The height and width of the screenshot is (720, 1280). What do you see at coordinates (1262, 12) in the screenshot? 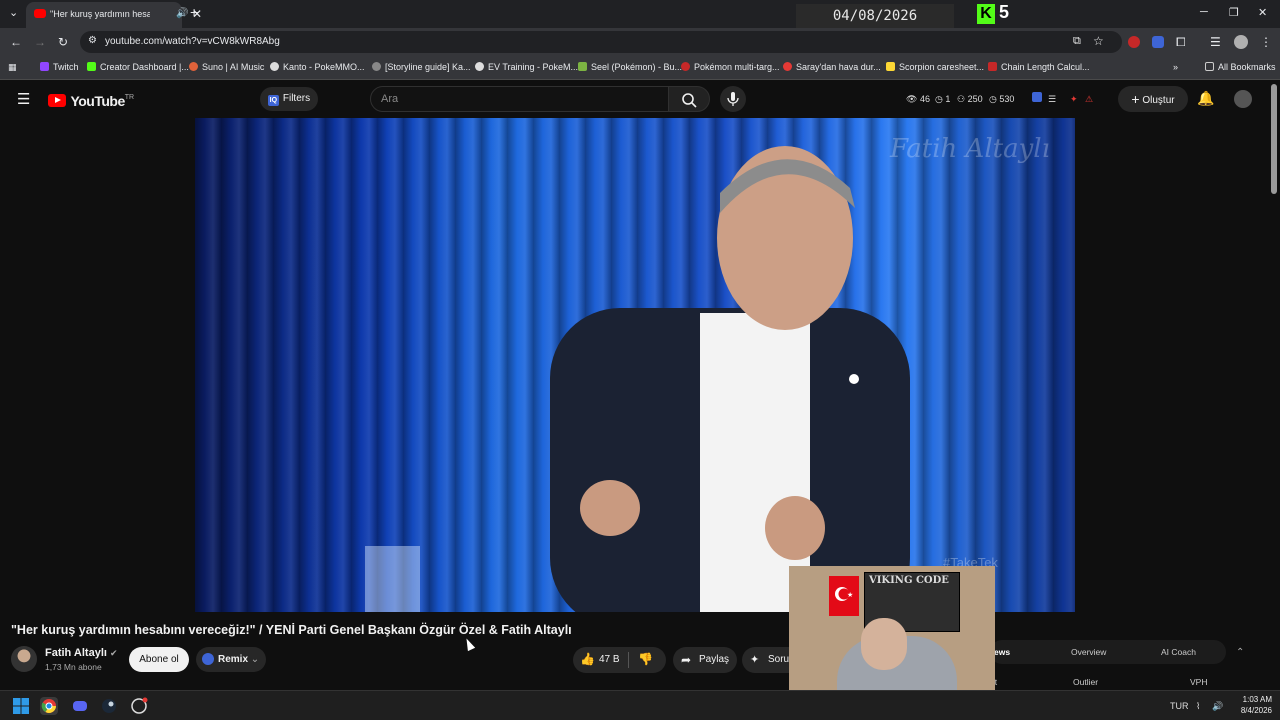
I see `close-window-button: ✕` at bounding box center [1262, 12].